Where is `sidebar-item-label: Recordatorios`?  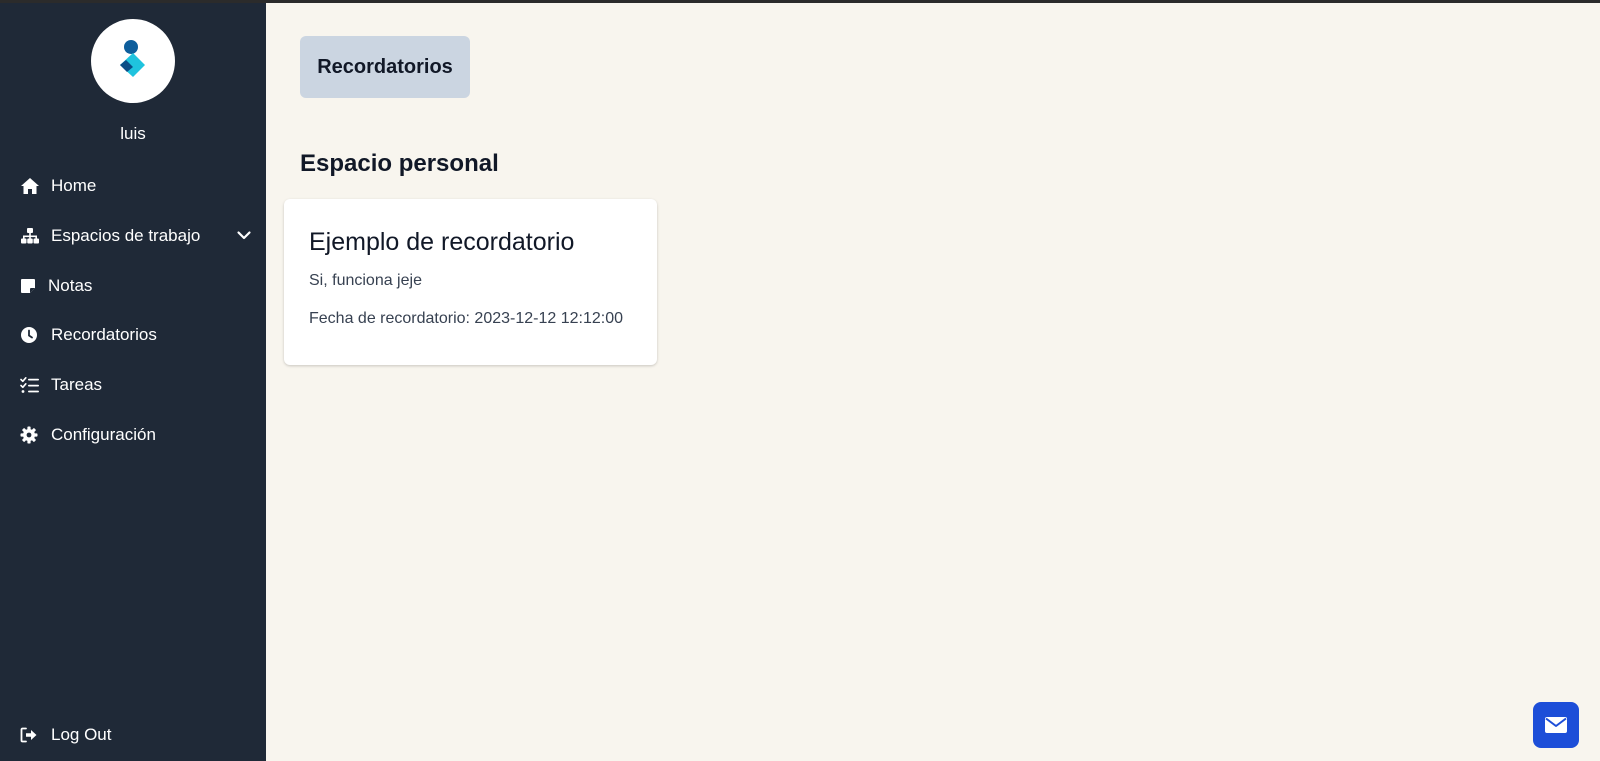
sidebar-item-label: Recordatorios is located at coordinates (104, 334).